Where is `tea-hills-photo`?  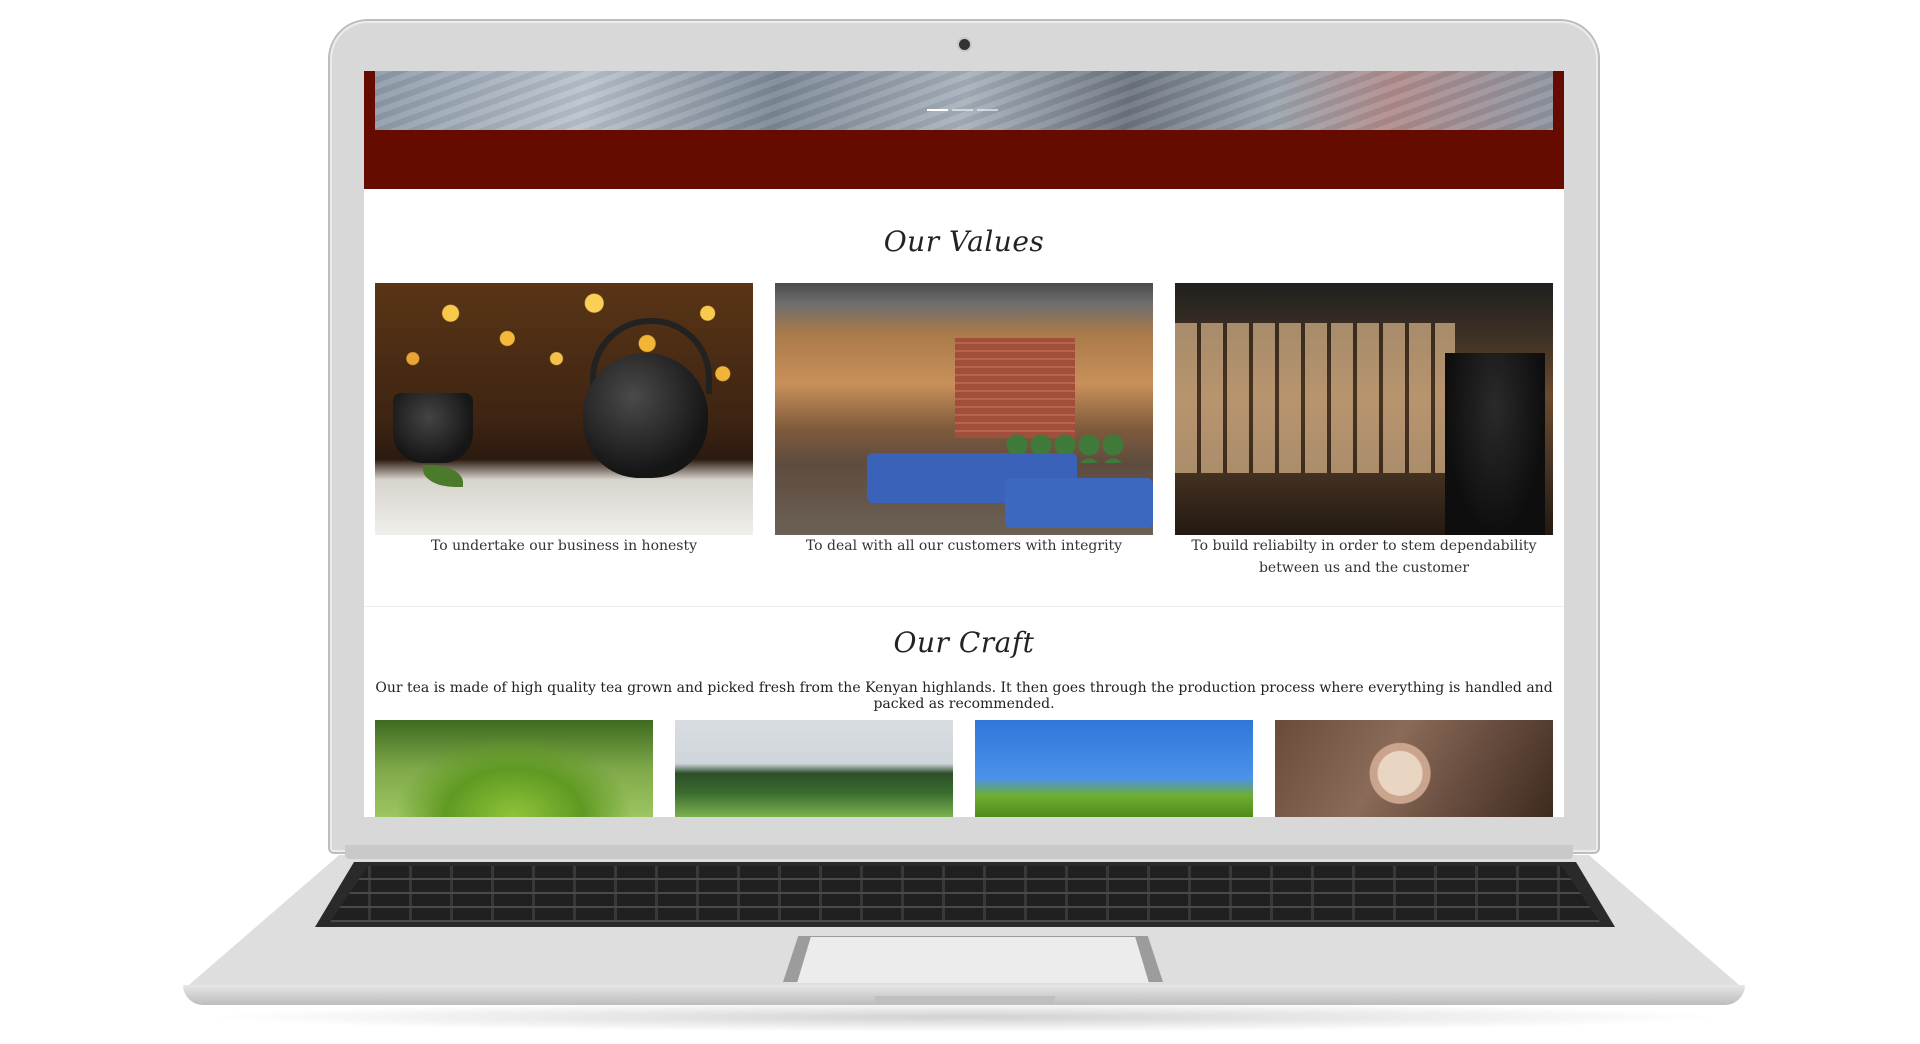 tea-hills-photo is located at coordinates (814, 768).